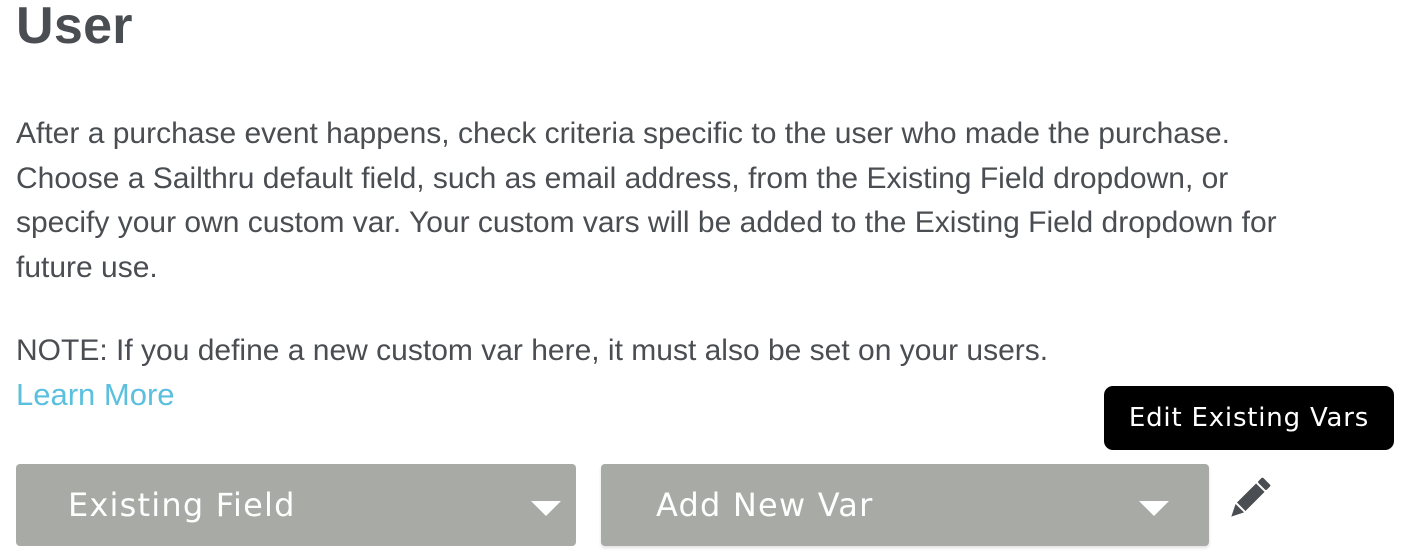 This screenshot has width=1406, height=560. Describe the element at coordinates (1249, 499) in the screenshot. I see `pencil-icon` at that location.